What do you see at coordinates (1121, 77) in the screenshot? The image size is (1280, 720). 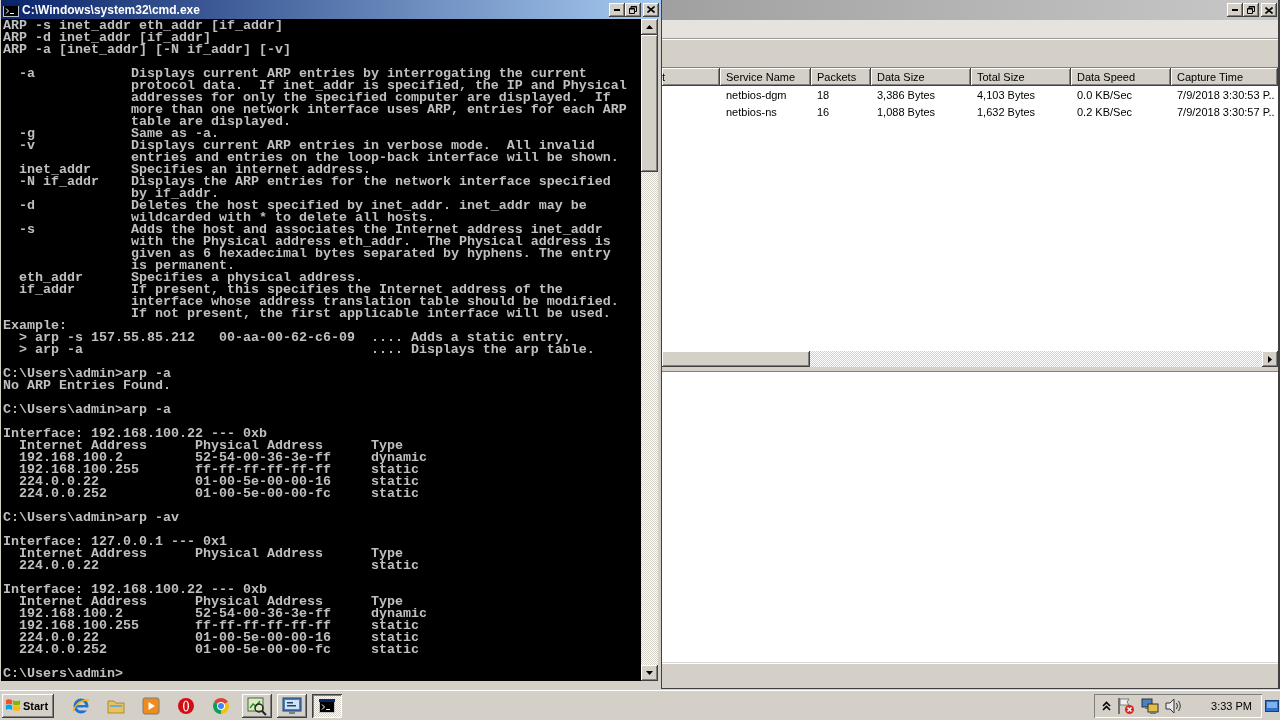 I see `column-header: Data Speed` at bounding box center [1121, 77].